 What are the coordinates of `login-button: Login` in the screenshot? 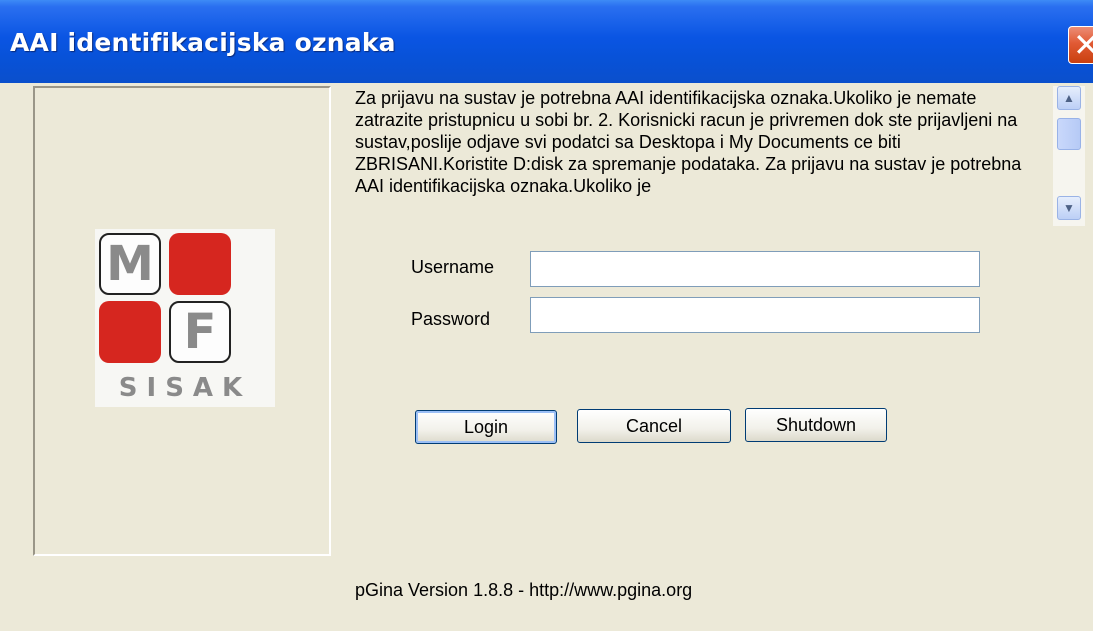 It's located at (486, 427).